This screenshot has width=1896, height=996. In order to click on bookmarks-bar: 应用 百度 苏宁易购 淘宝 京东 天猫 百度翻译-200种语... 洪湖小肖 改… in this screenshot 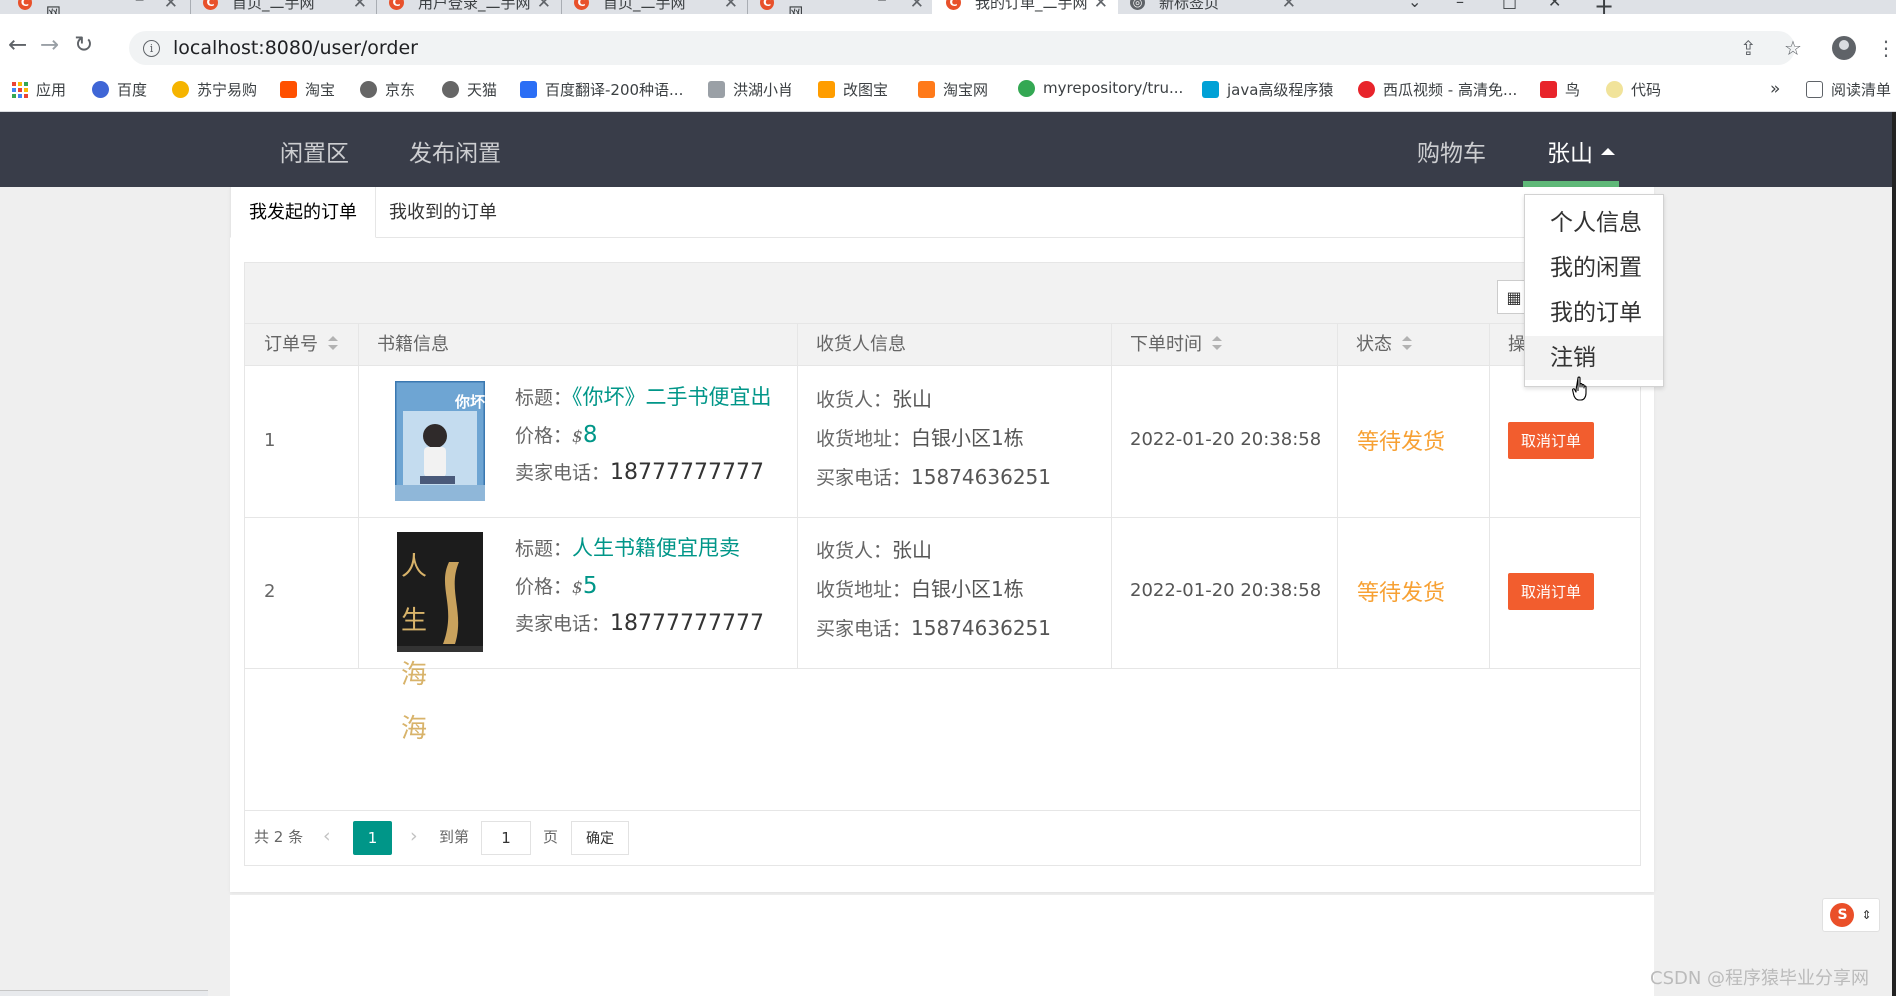, I will do `click(948, 89)`.